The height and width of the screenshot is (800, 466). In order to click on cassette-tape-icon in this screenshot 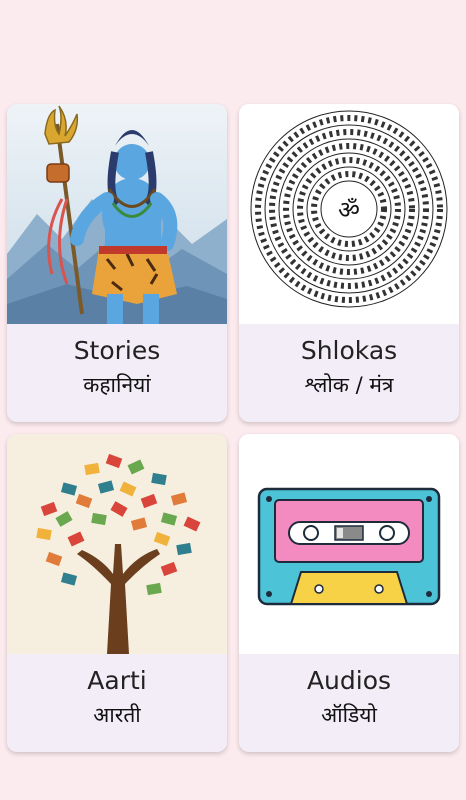, I will do `click(349, 544)`.